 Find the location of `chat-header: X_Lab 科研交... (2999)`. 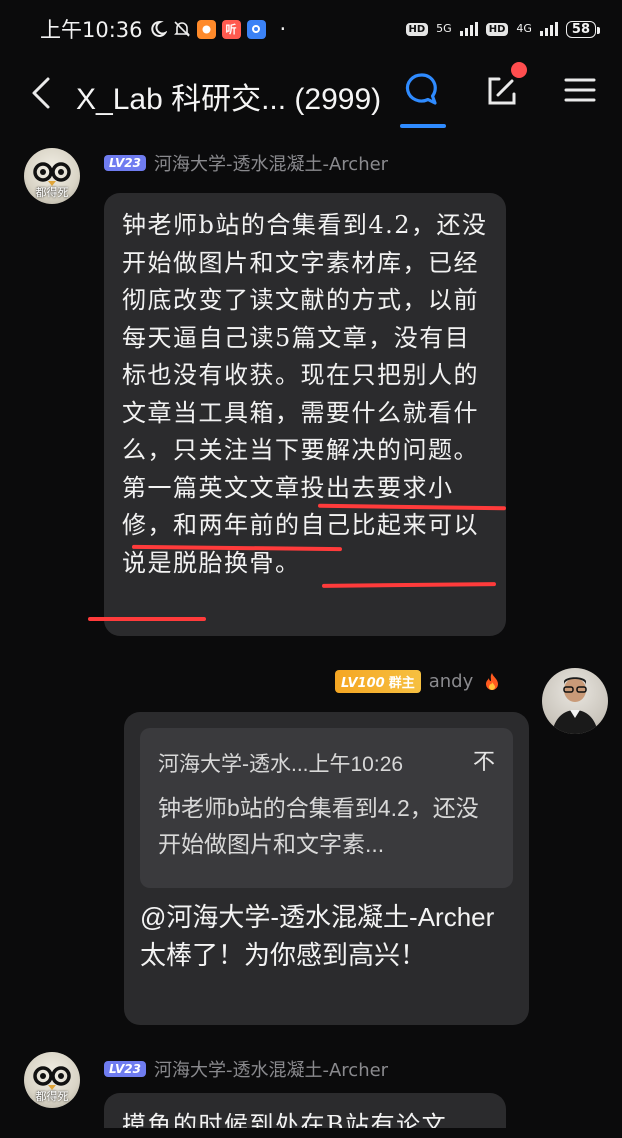

chat-header: X_Lab 科研交... (2999) is located at coordinates (311, 94).